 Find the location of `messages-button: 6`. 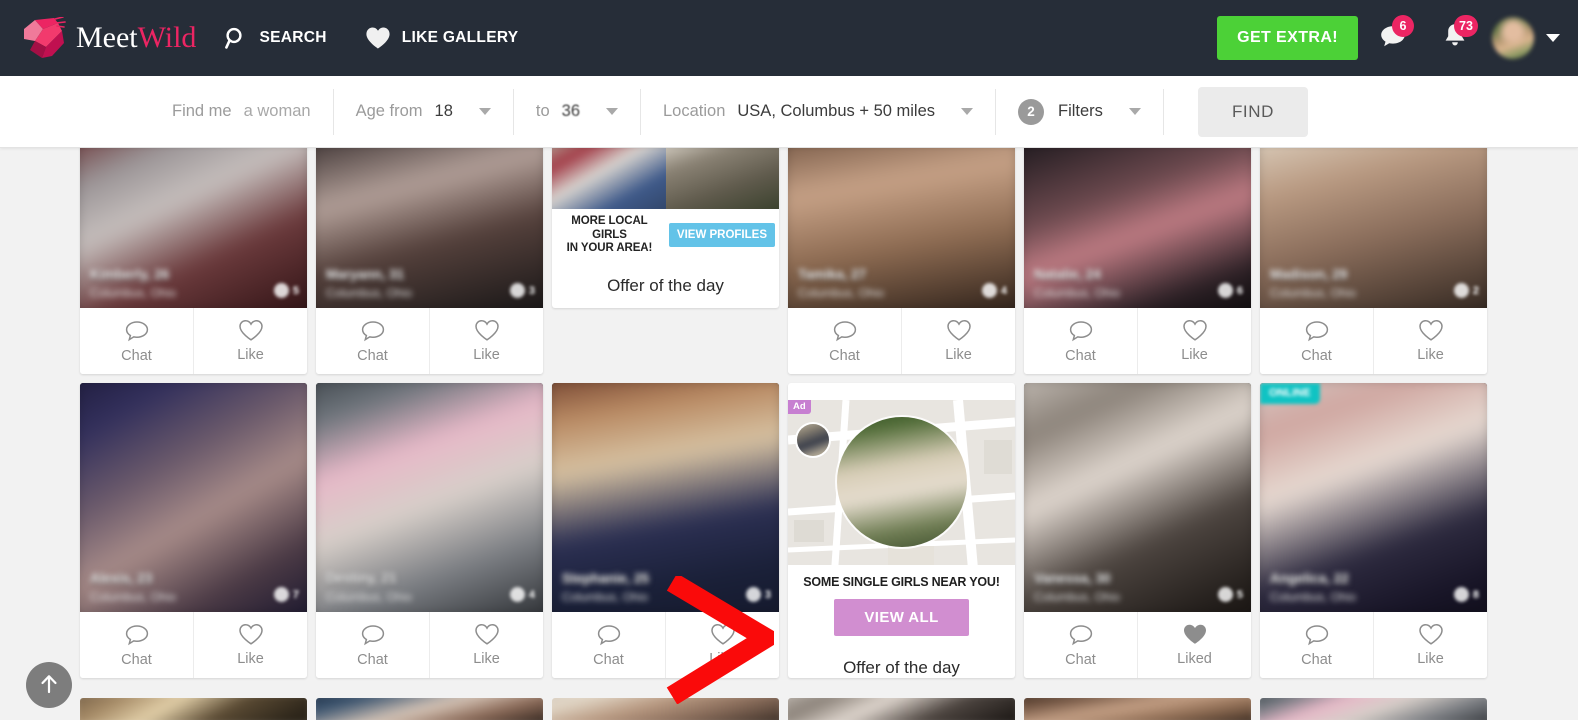

messages-button: 6 is located at coordinates (1393, 38).